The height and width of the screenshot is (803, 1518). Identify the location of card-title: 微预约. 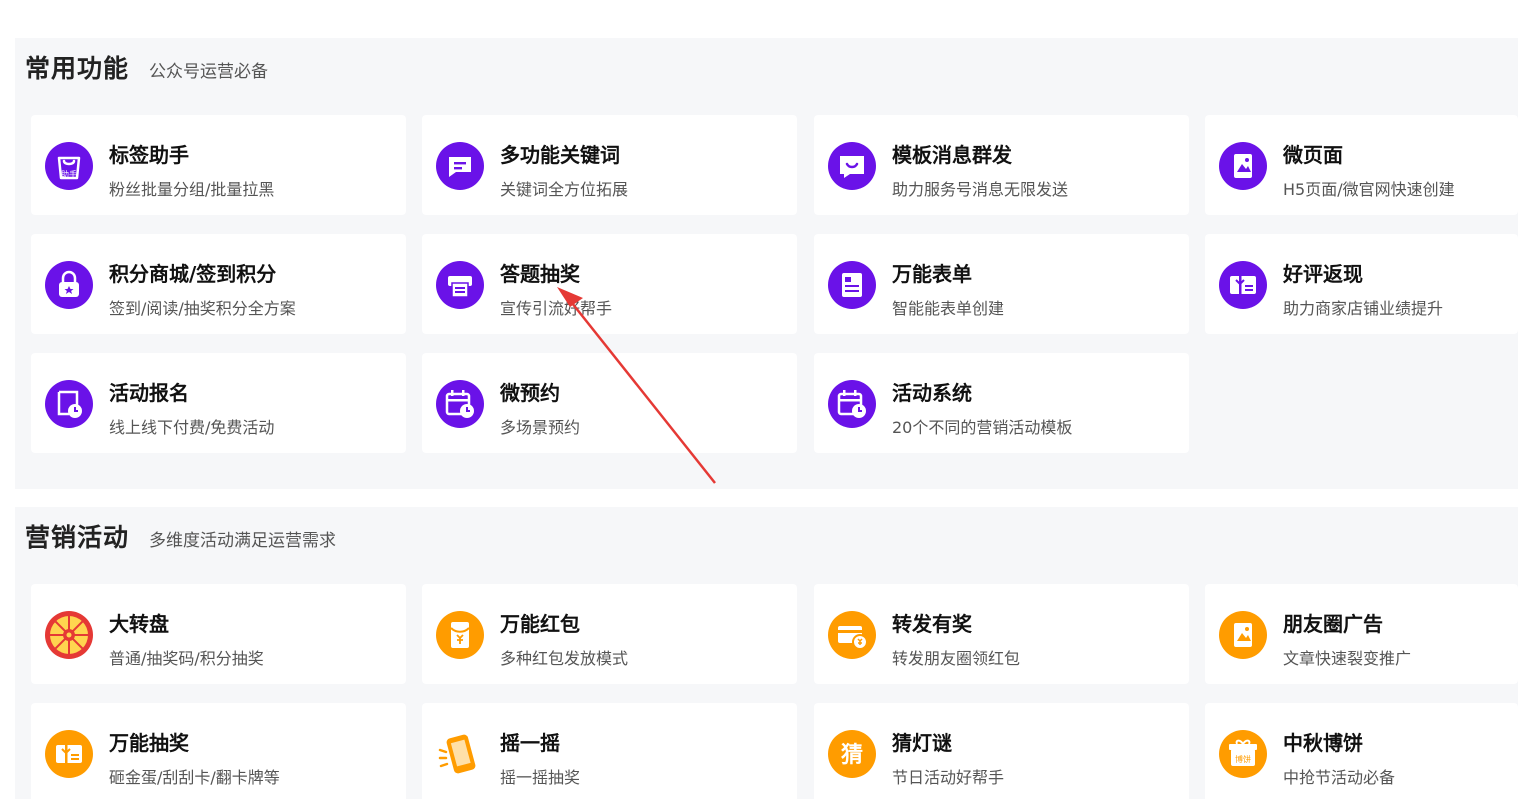
(530, 393).